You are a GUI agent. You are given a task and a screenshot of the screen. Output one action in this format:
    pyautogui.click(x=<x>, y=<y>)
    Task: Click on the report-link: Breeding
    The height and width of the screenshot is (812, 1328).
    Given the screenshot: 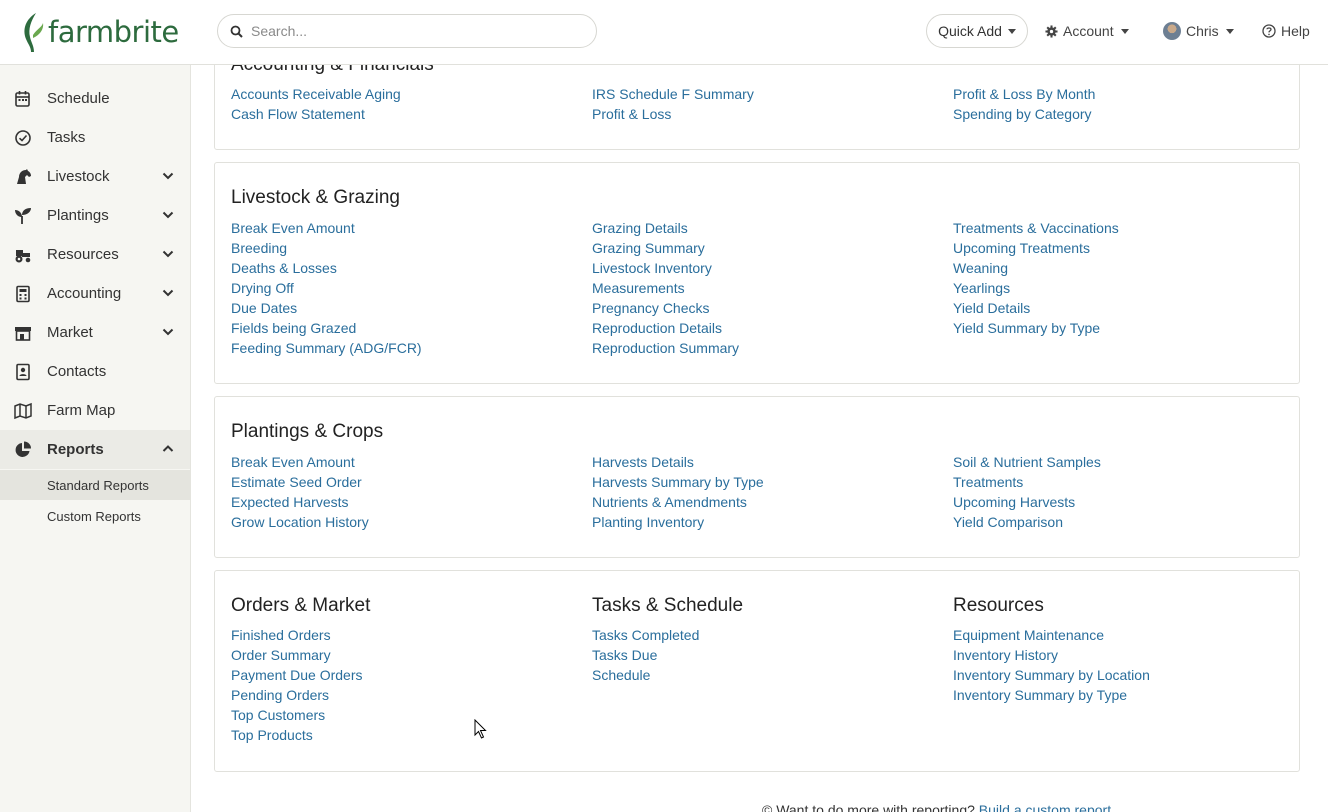 What is the action you would take?
    pyautogui.click(x=326, y=248)
    